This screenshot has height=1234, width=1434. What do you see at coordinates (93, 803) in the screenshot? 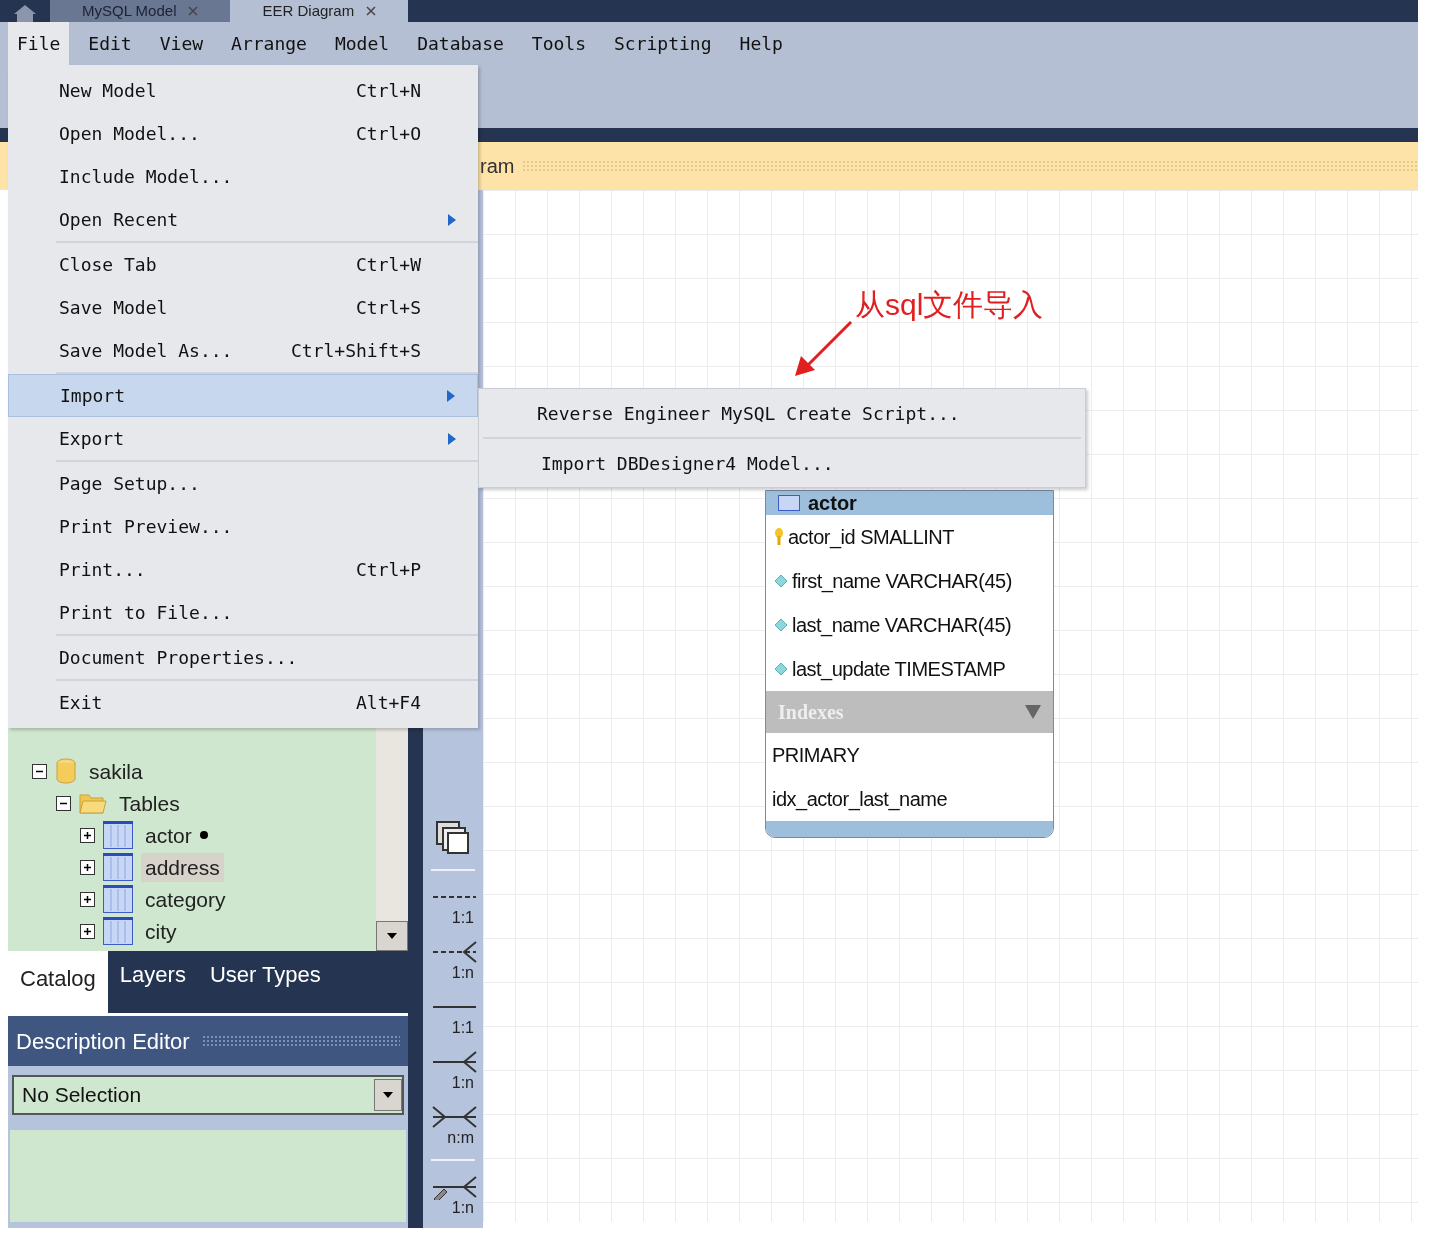
I see `folder-icon` at bounding box center [93, 803].